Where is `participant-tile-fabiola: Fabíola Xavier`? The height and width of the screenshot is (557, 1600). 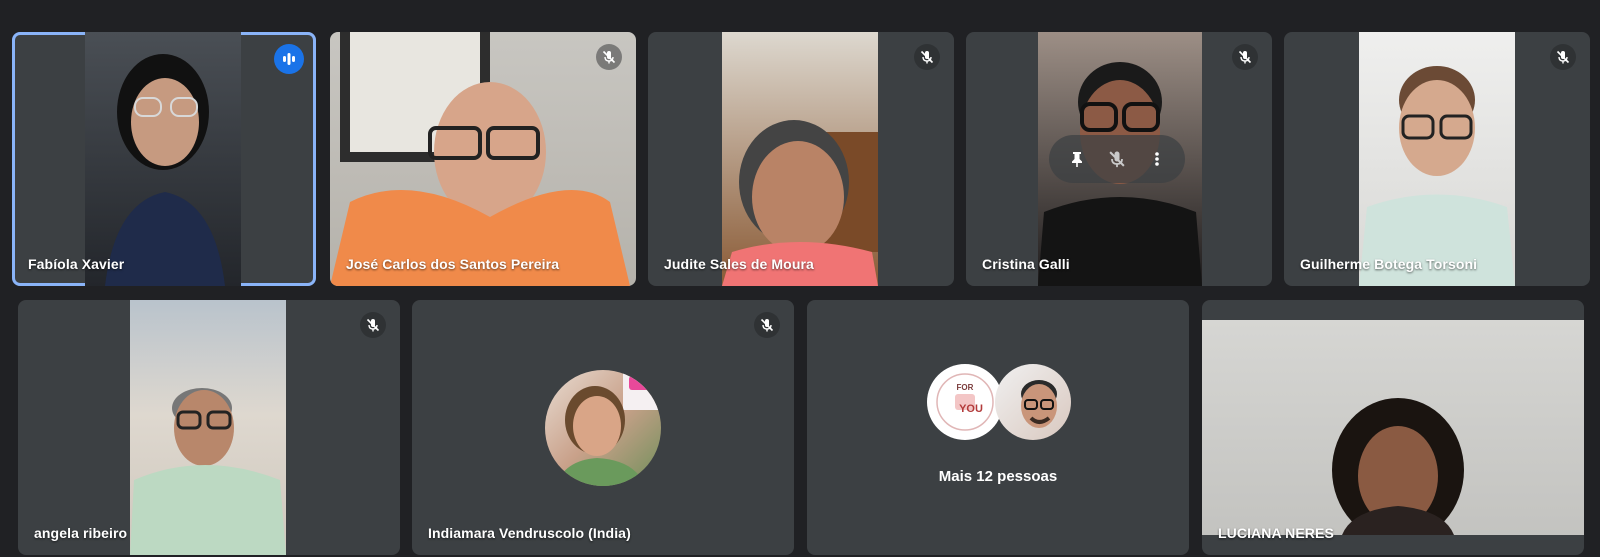
participant-tile-fabiola: Fabíola Xavier is located at coordinates (164, 159).